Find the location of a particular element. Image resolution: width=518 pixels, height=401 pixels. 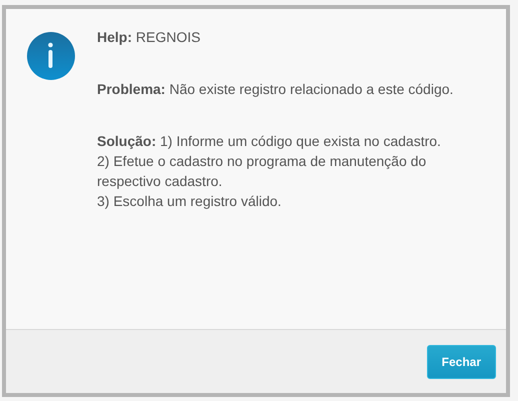

help-text: Problema: Não existe registro relacionado a este código. is located at coordinates (275, 89).